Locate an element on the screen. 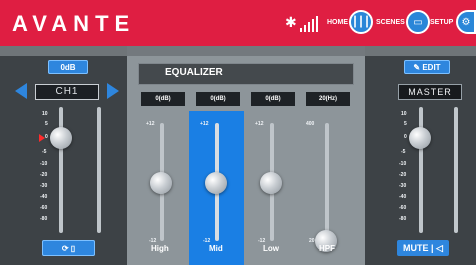 This screenshot has height=265, width=476. right-scale-10: 10 is located at coordinates (404, 114).